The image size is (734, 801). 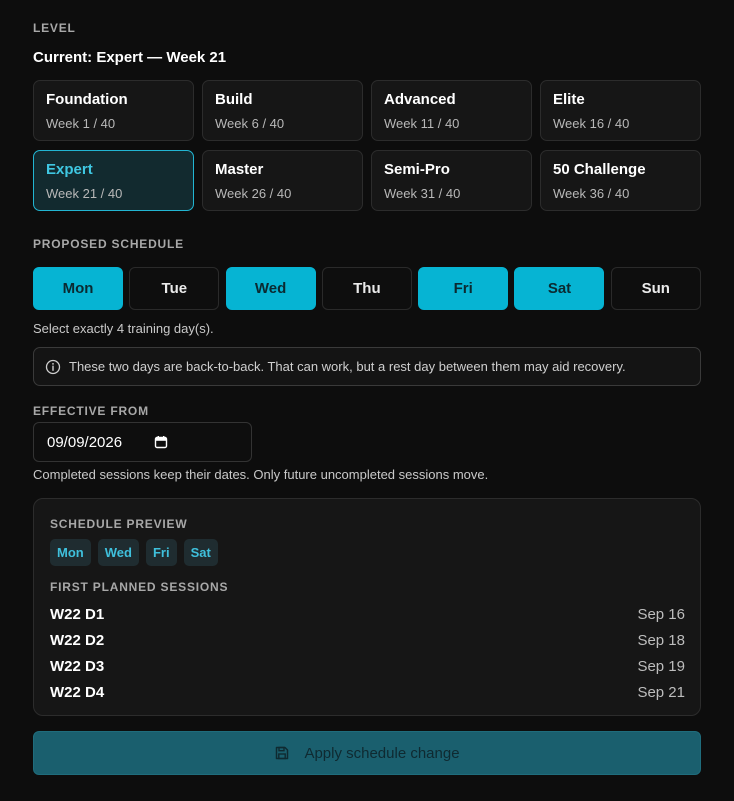 What do you see at coordinates (77, 614) in the screenshot?
I see `session-name: W22 D1` at bounding box center [77, 614].